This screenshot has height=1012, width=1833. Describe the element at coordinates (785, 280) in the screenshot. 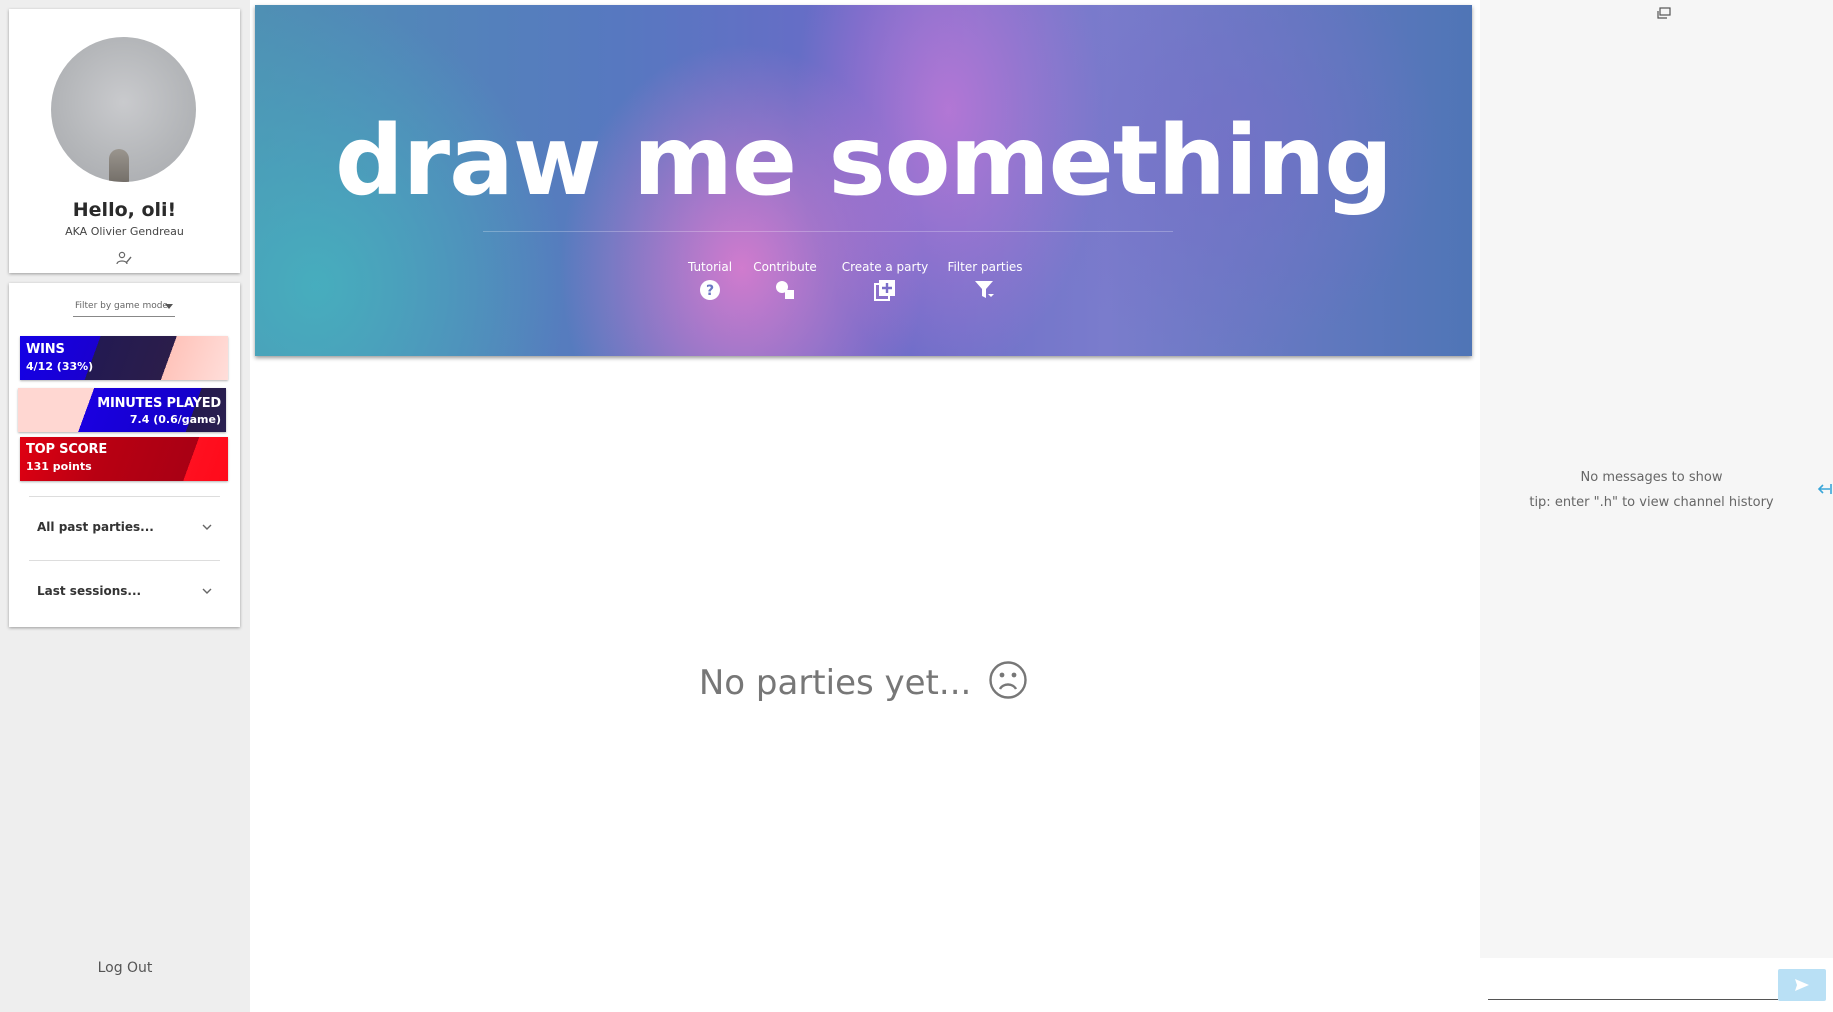

I see `contribute-button: Contribute` at that location.